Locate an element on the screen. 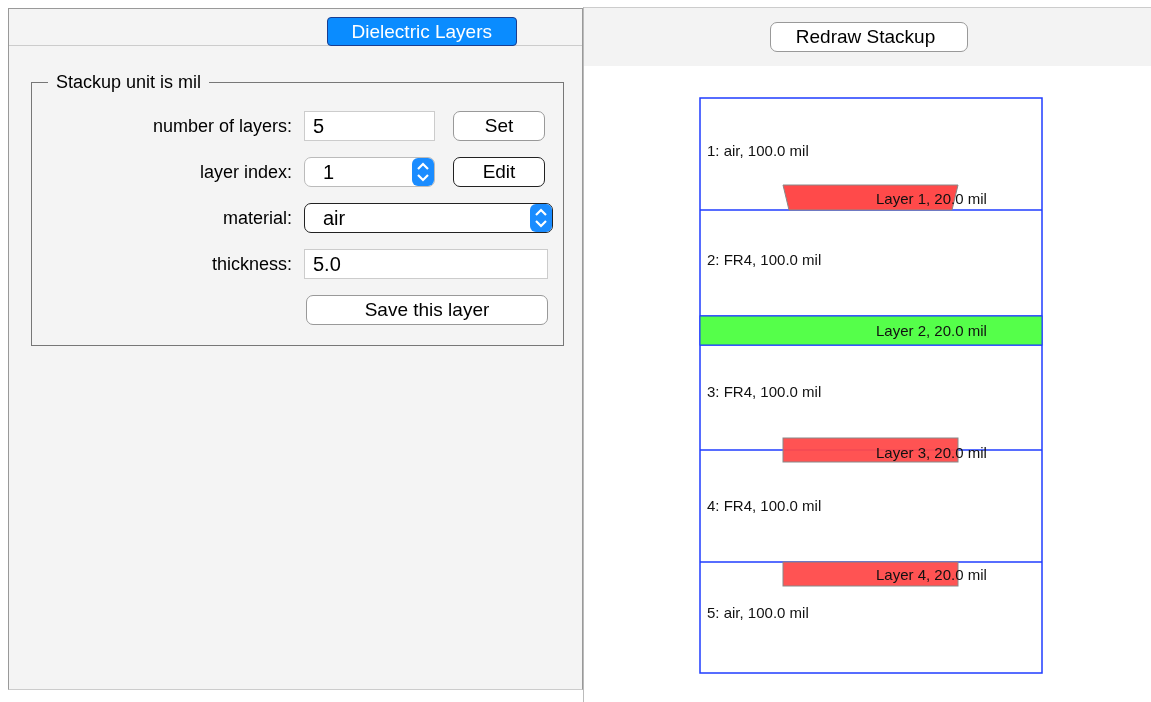  field-label: number of layers: is located at coordinates (222, 126).